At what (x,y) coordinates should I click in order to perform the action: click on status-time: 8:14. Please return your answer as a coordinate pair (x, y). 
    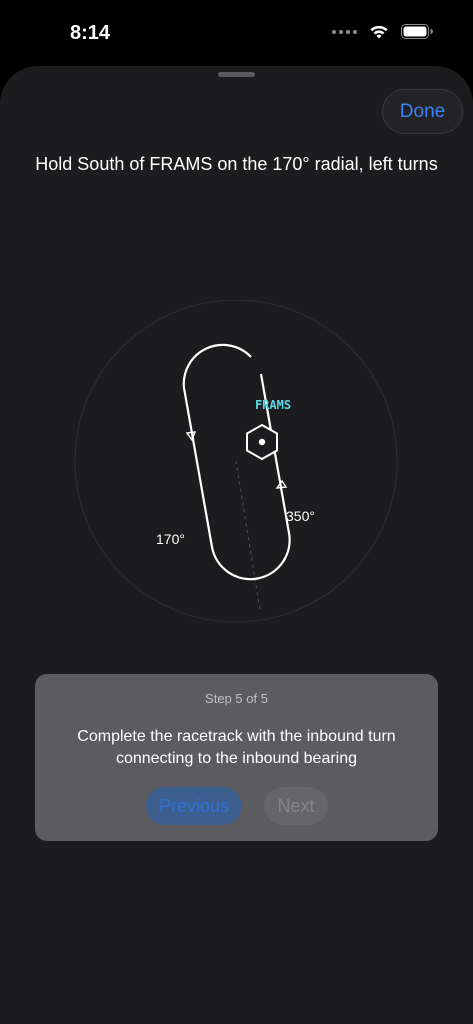
    Looking at the image, I should click on (90, 33).